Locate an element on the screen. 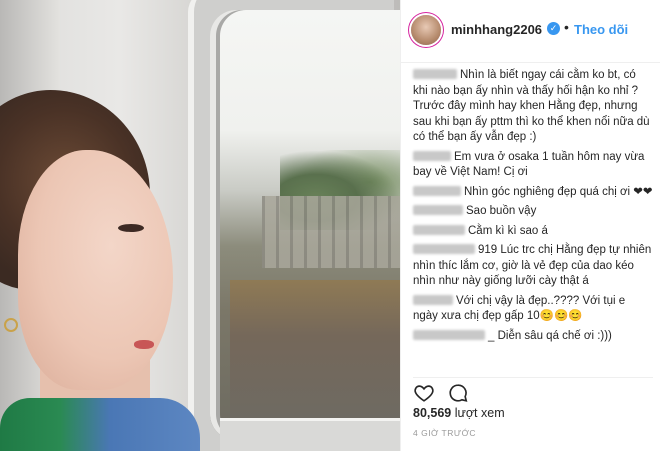 The image size is (660, 451). earring is located at coordinates (11, 325).